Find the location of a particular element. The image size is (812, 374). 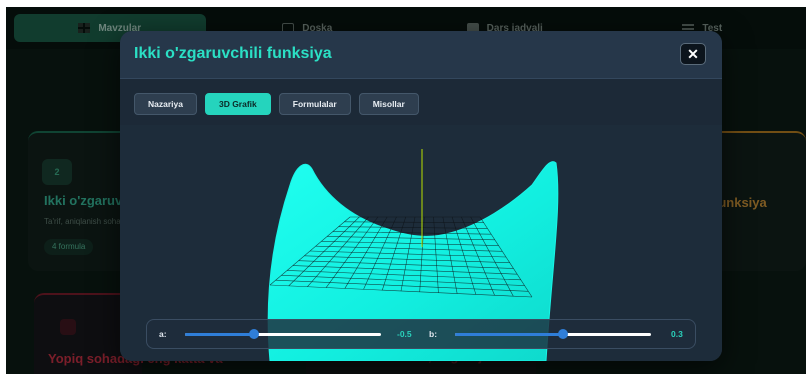

slider-b-value: 0.3 is located at coordinates (677, 334).